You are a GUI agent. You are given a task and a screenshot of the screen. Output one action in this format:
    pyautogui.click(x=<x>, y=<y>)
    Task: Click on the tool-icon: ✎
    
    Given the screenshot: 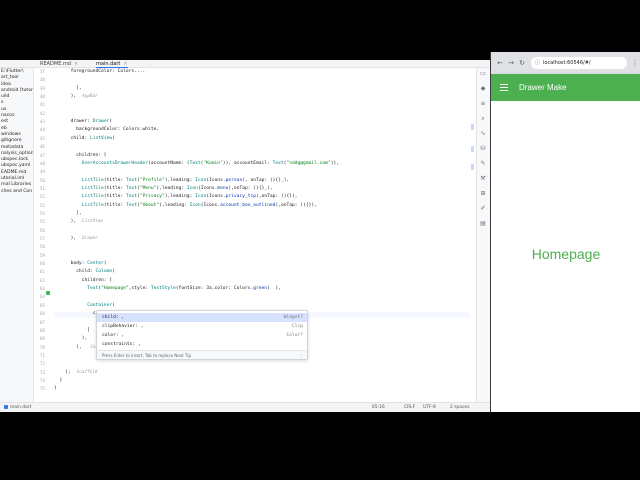 What is the action you would take?
    pyautogui.click(x=483, y=163)
    